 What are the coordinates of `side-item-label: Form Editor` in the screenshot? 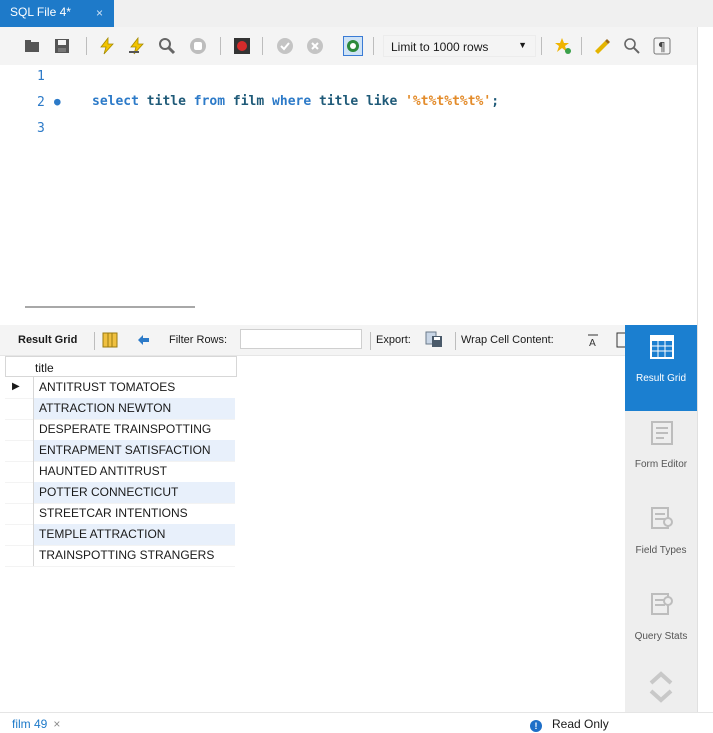 It's located at (661, 464).